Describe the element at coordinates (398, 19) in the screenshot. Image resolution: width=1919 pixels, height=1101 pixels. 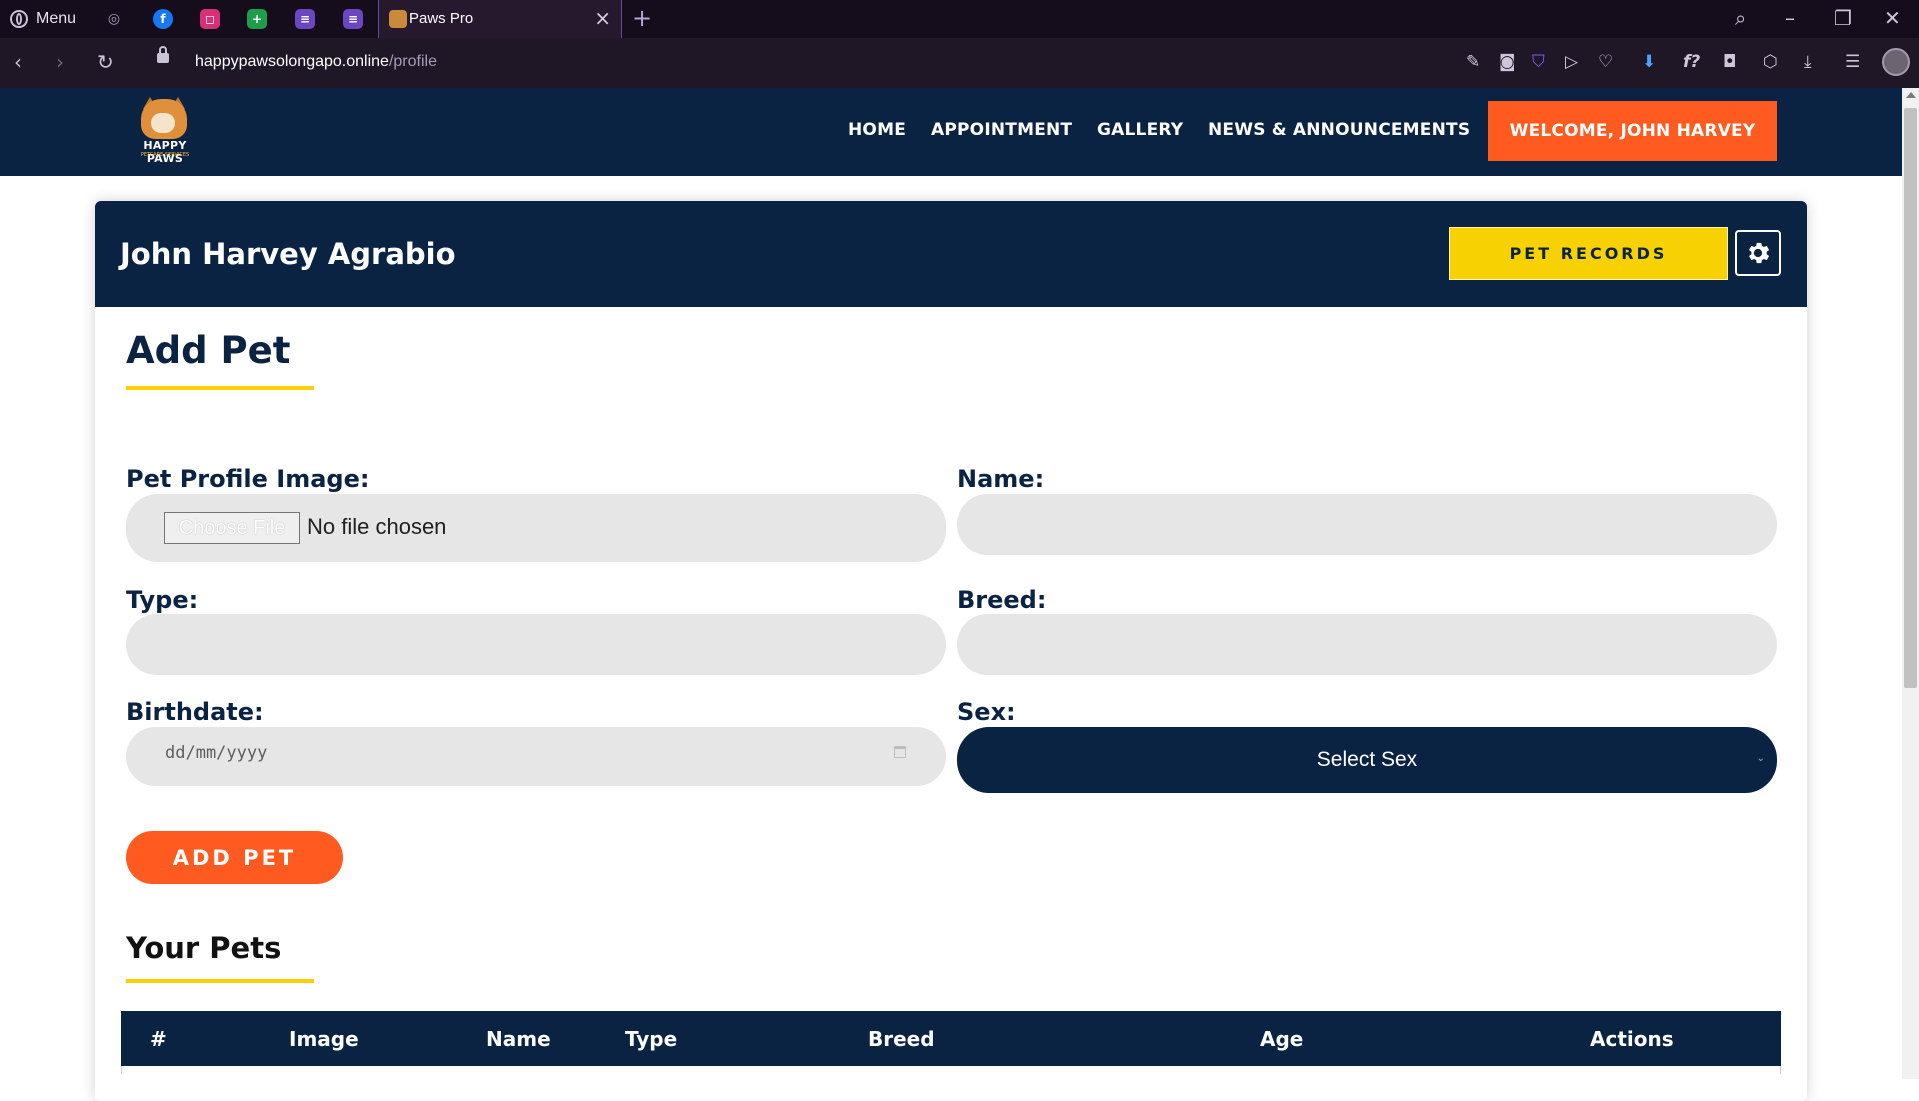
I see `paws-favicon-icon` at that location.